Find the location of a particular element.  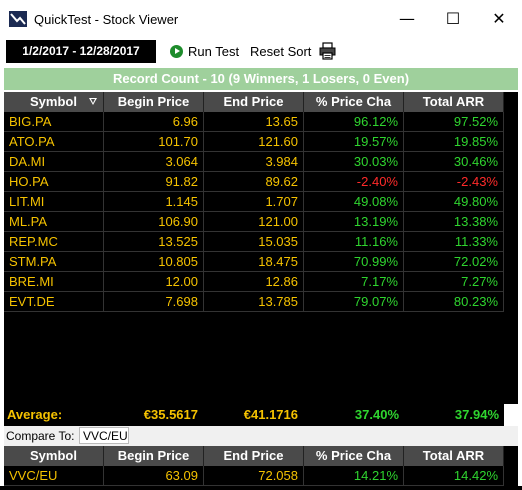

begin-price-cell: 13.525 is located at coordinates (154, 242).